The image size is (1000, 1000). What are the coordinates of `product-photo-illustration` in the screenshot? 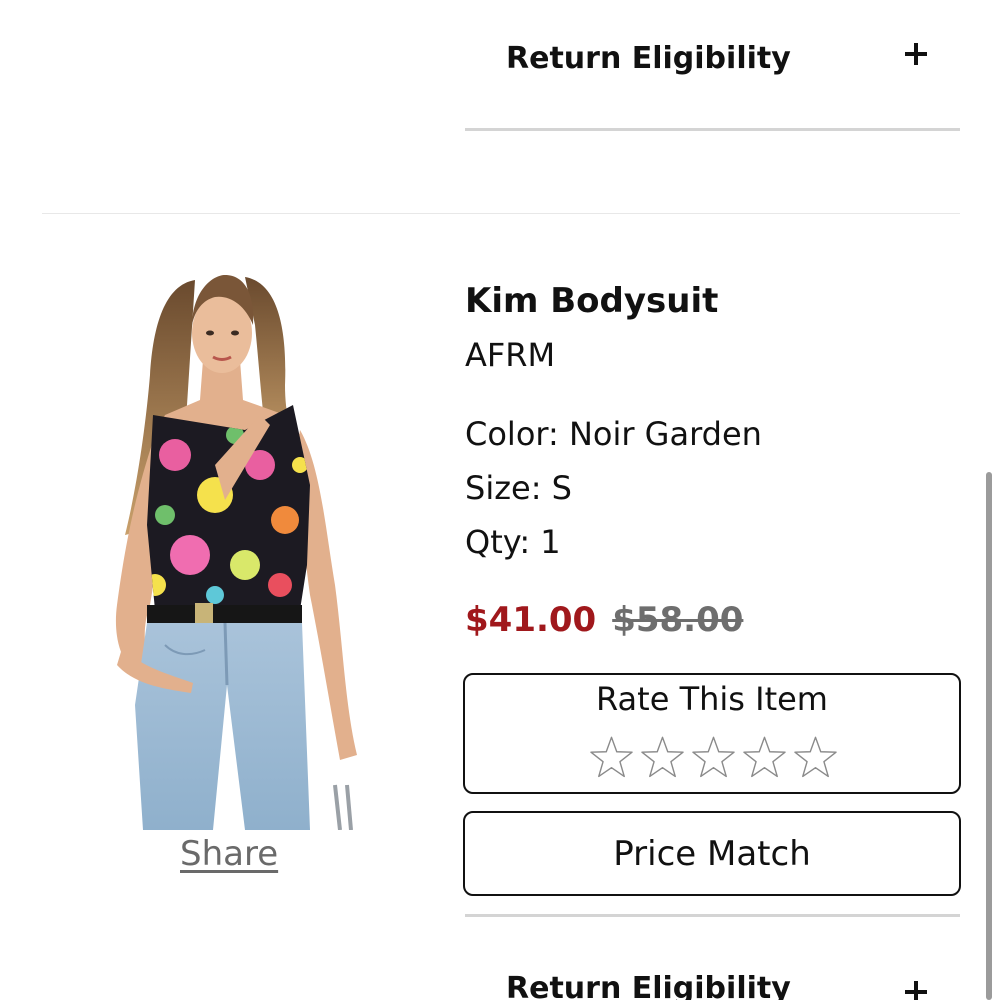 It's located at (236, 552).